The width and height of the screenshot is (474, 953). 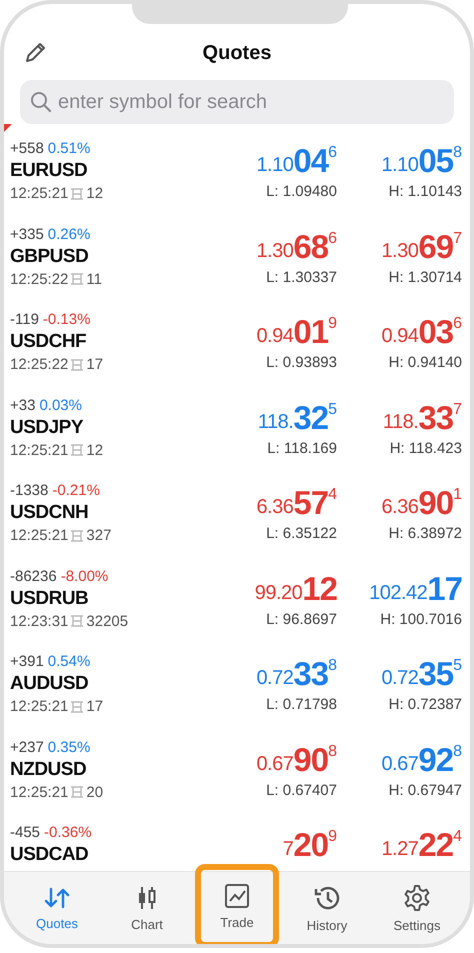 What do you see at coordinates (69, 747) in the screenshot?
I see `change-percent: 0.35%` at bounding box center [69, 747].